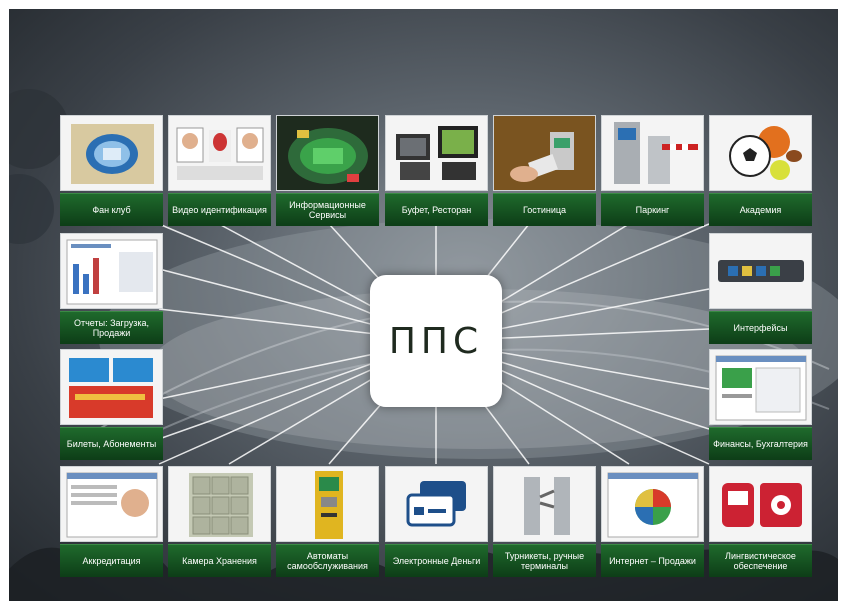 Image resolution: width=848 pixels, height=610 pixels. I want to click on tile-reports: Отчеты: Загрузка, Продажи, so click(111, 289).